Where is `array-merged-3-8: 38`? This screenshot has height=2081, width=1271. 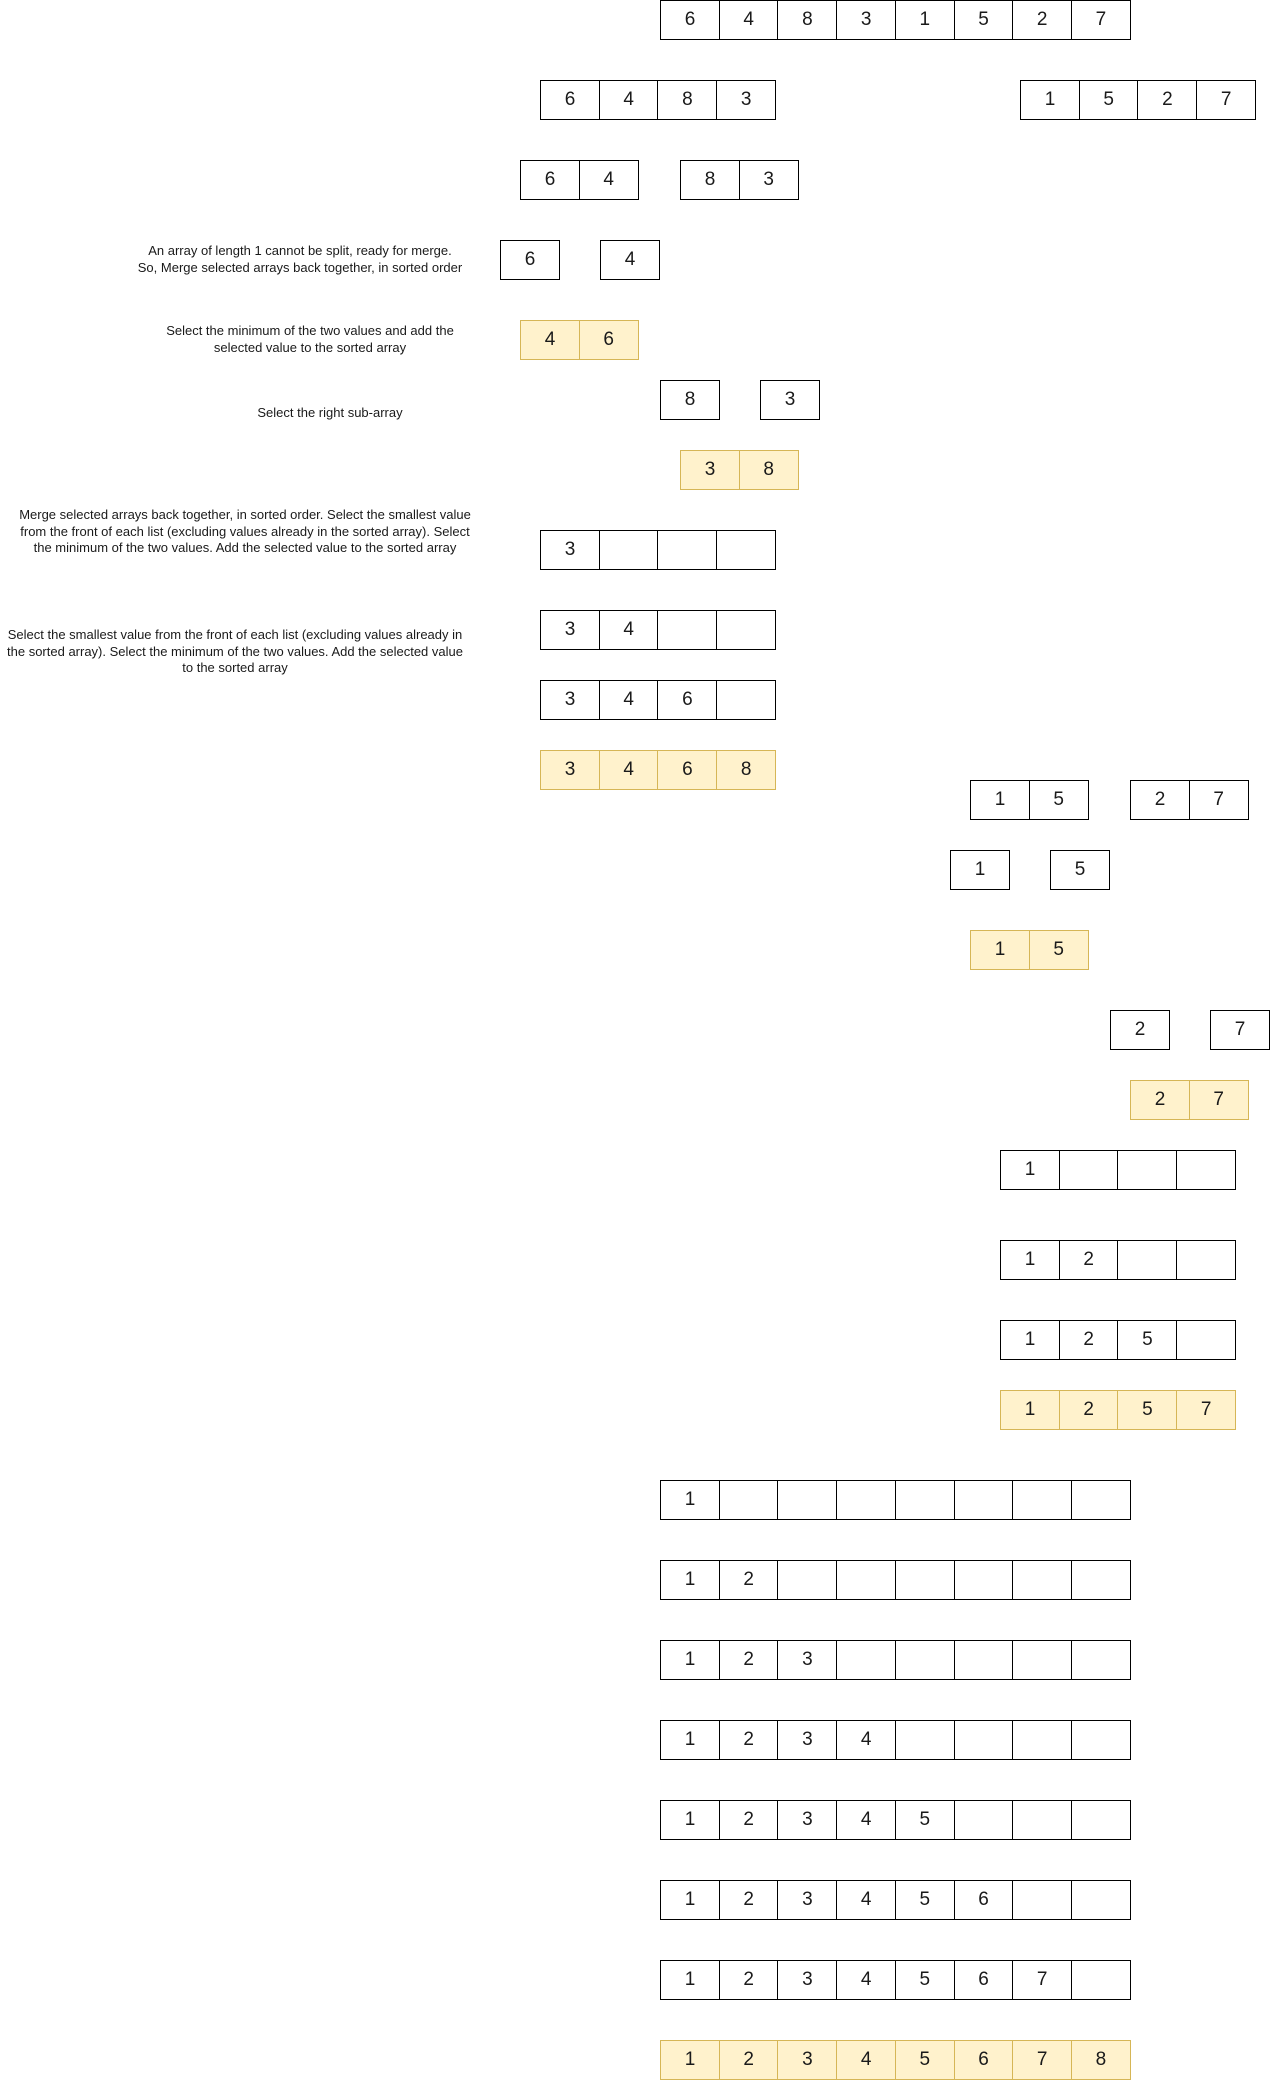 array-merged-3-8: 38 is located at coordinates (739, 470).